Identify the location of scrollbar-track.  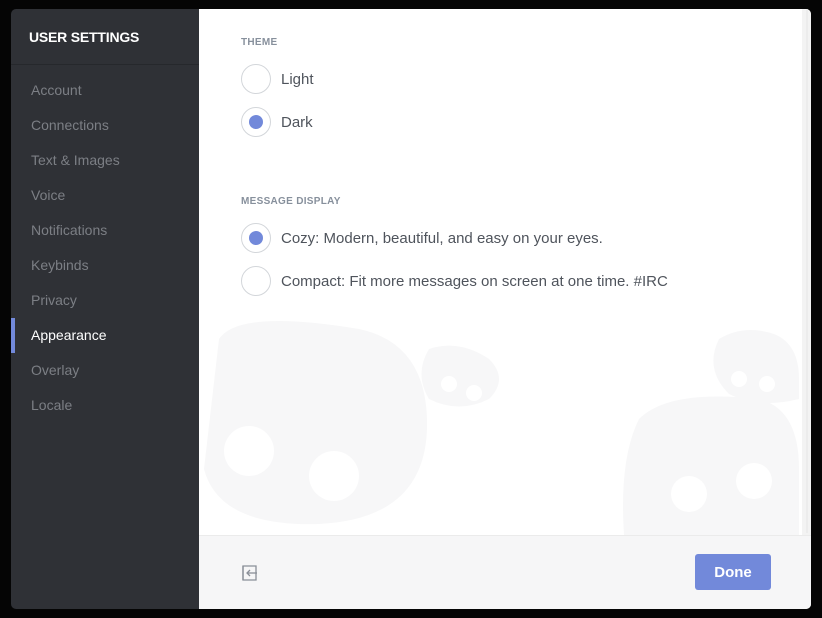
(807, 271).